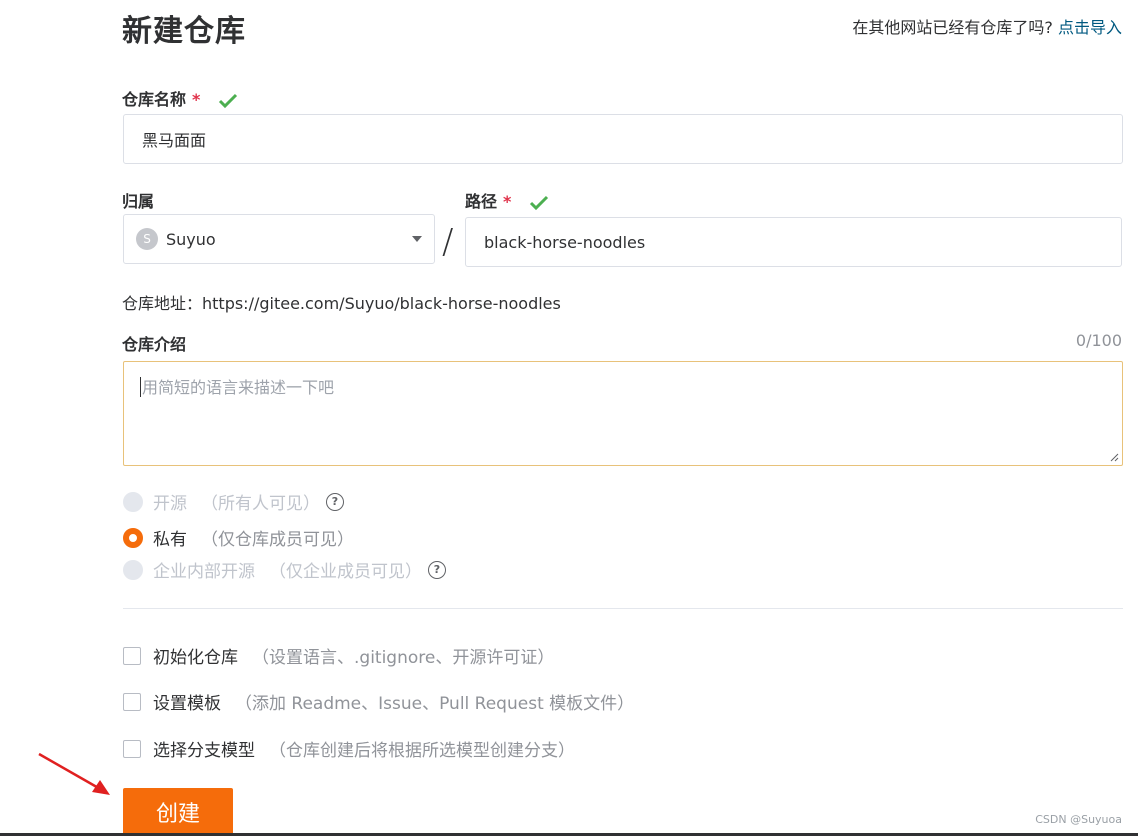 The image size is (1138, 836). Describe the element at coordinates (345, 572) in the screenshot. I see `radio-note: （仅企业成员可见）` at that location.